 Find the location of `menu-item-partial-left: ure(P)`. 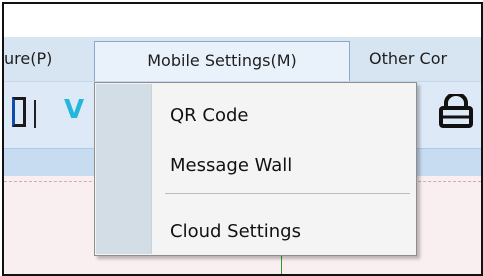

menu-item-partial-left: ure(P) is located at coordinates (28, 59).